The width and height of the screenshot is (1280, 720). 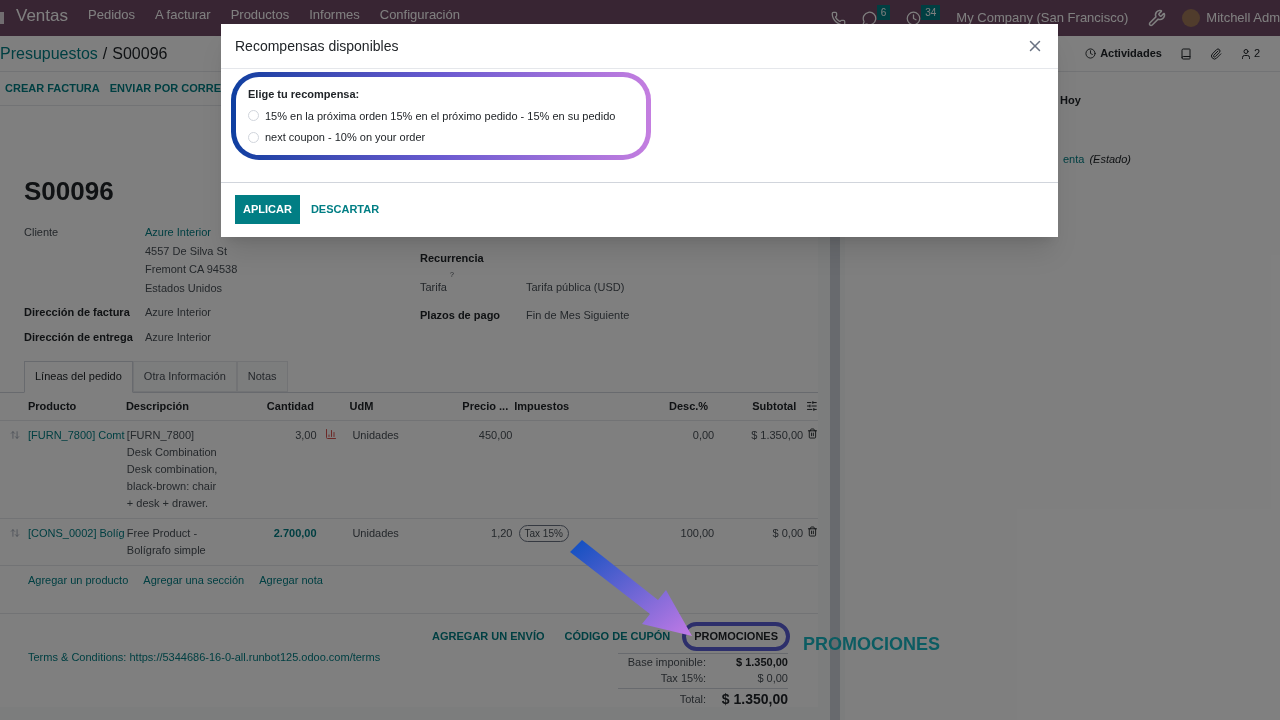 What do you see at coordinates (63, 434) in the screenshot?
I see `product-cell: [FURN_7800] Comt` at bounding box center [63, 434].